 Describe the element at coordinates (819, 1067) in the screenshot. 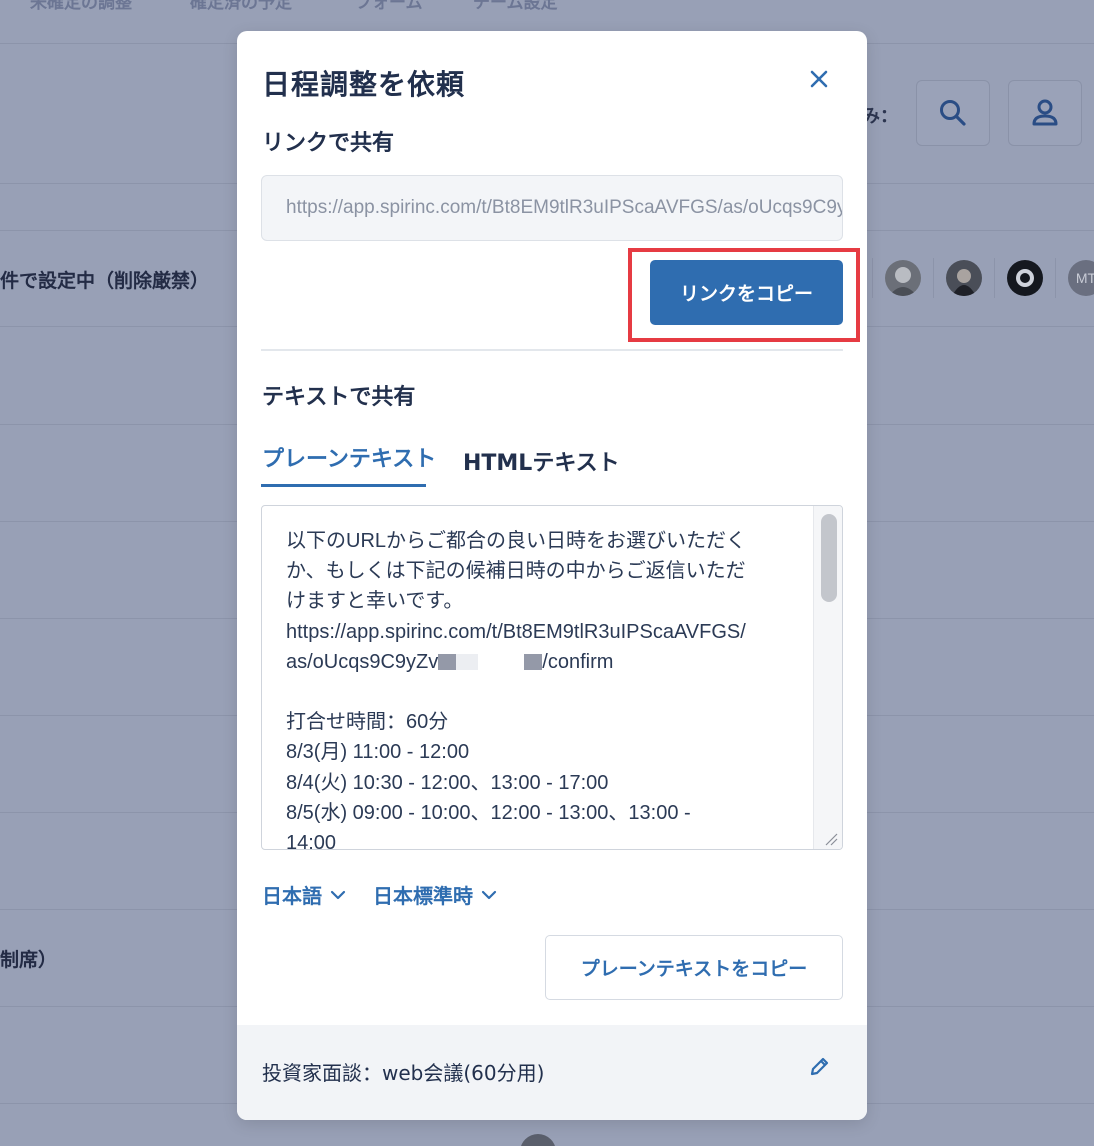

I see `pencil-icon` at that location.